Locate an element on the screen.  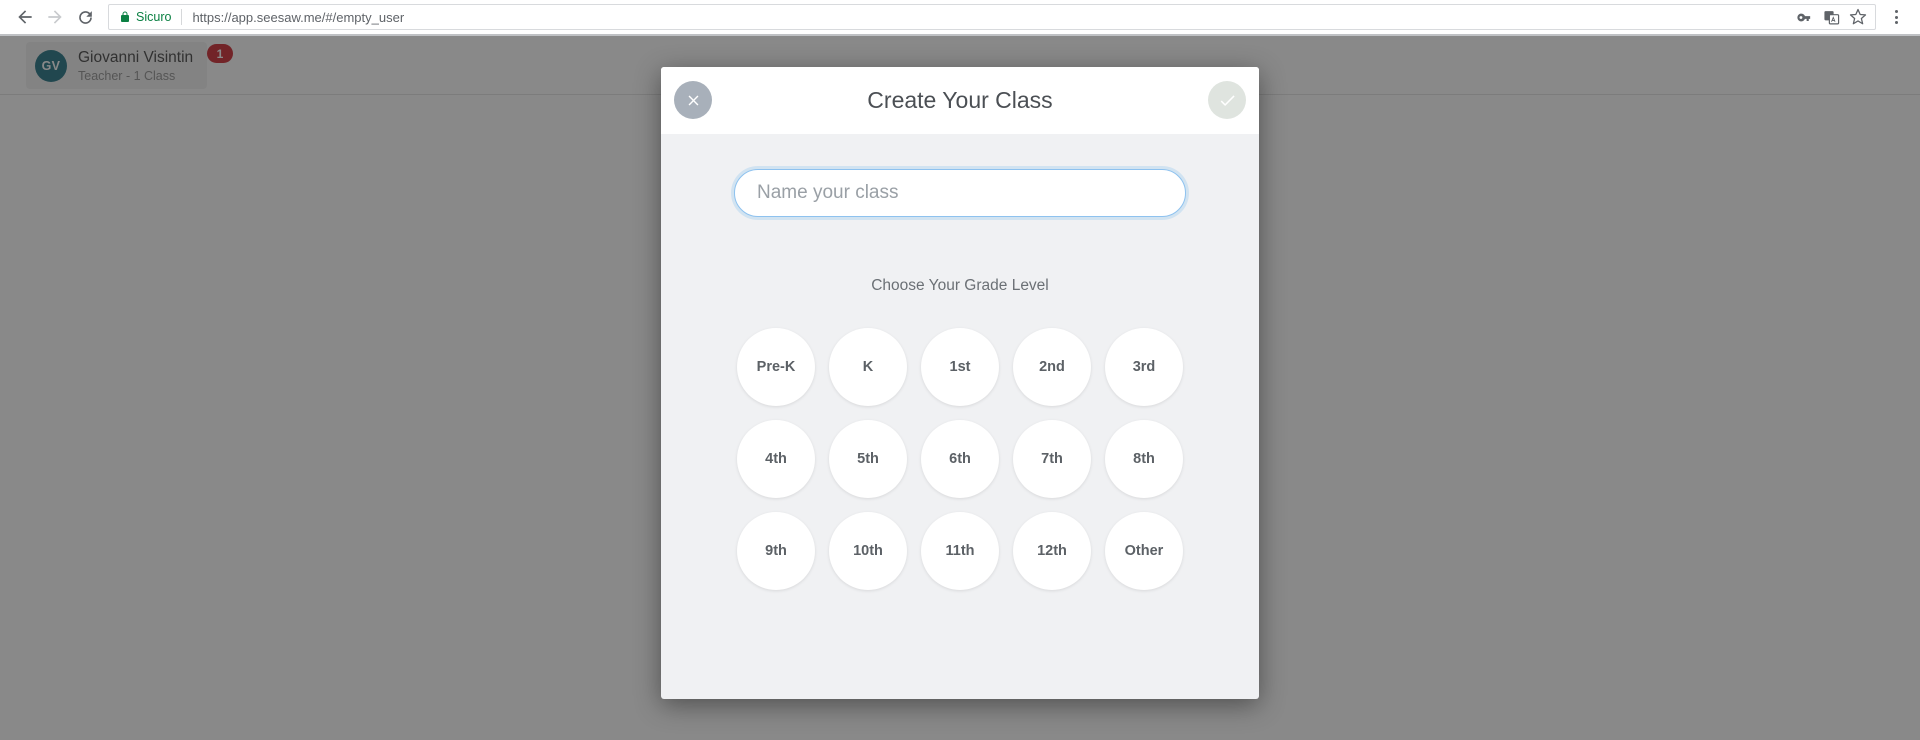
grade-option-pre-k: Pre-K is located at coordinates (776, 367).